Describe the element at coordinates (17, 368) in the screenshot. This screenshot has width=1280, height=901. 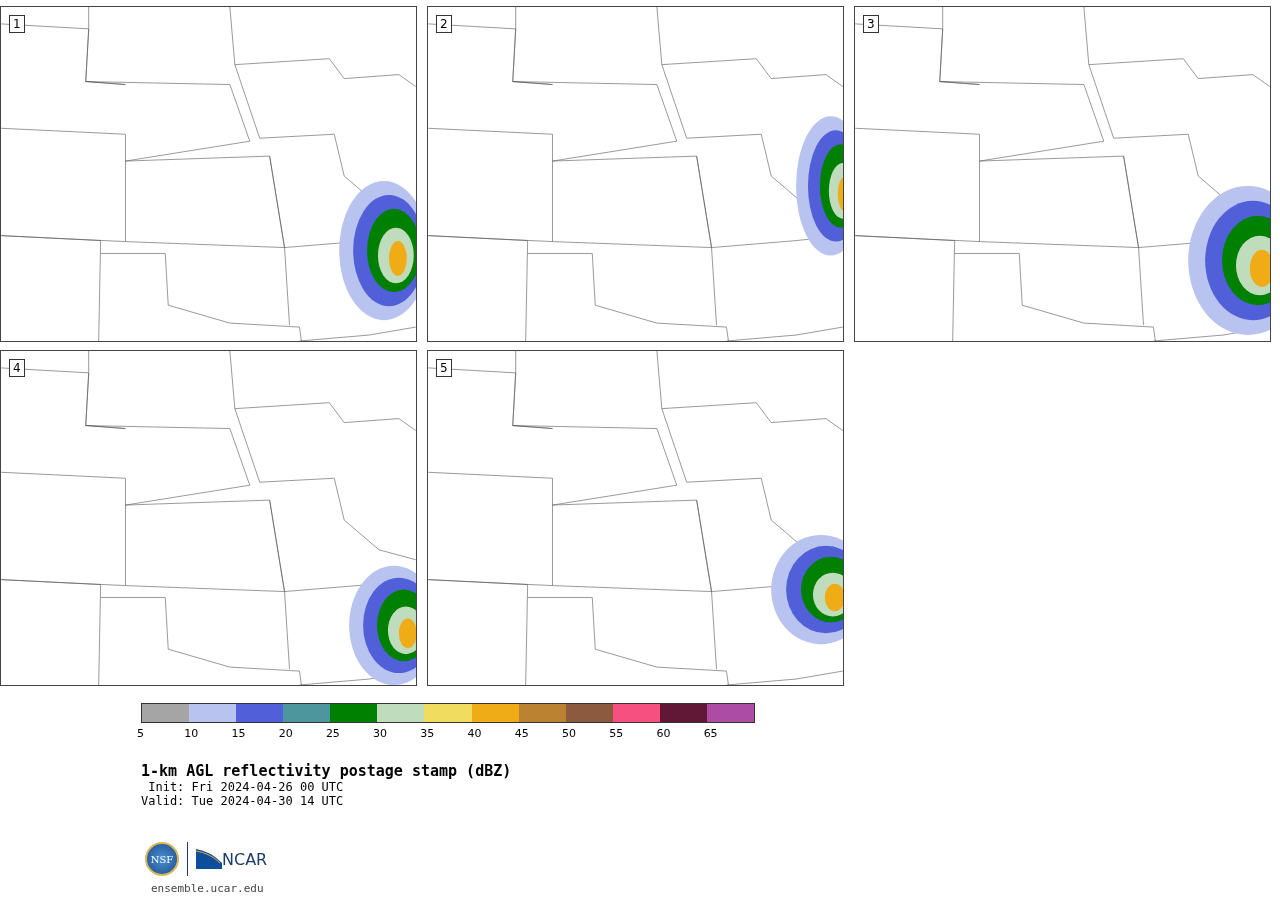
I see `panel-number: 4` at that location.